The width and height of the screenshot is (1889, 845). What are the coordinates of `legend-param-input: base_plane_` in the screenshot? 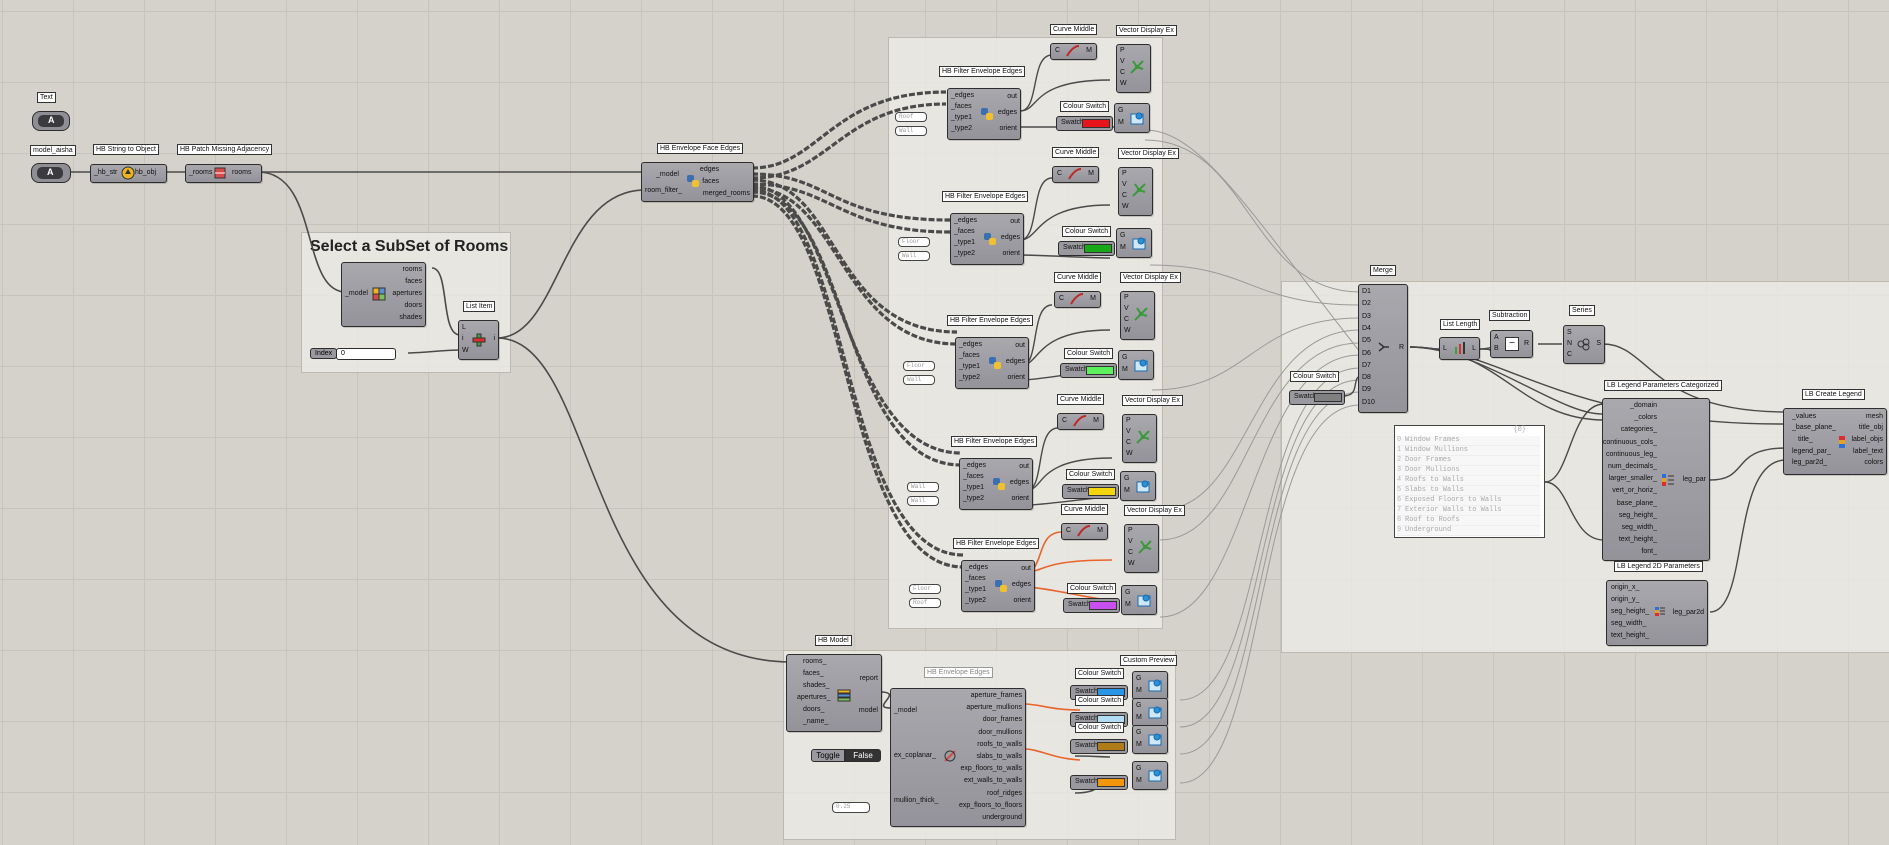 It's located at (1637, 504).